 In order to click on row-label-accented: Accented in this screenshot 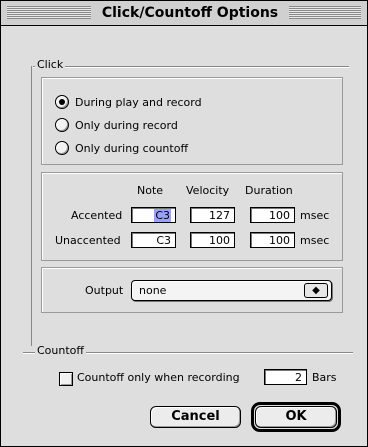, I will do `click(97, 215)`.